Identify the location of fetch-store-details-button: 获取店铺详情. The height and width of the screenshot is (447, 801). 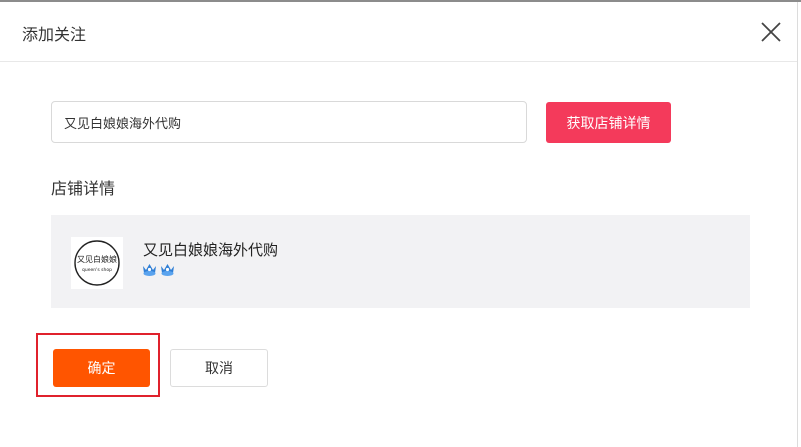
(608, 122).